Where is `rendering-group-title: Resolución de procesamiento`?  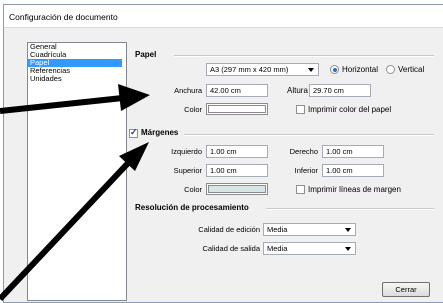 rendering-group-title: Resolución de procesamiento is located at coordinates (192, 207).